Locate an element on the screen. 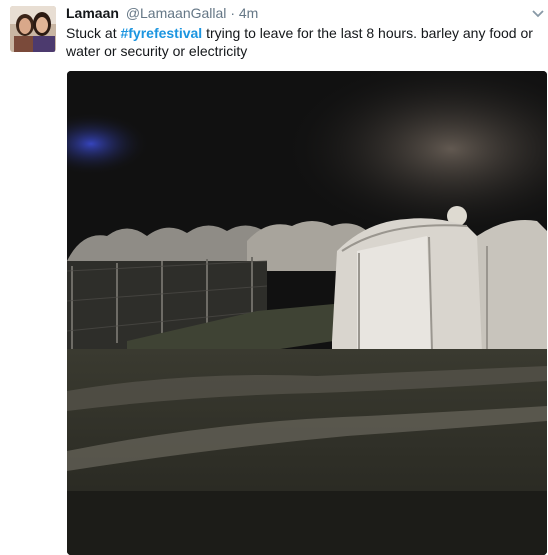  chevron-down-icon is located at coordinates (538, 12).